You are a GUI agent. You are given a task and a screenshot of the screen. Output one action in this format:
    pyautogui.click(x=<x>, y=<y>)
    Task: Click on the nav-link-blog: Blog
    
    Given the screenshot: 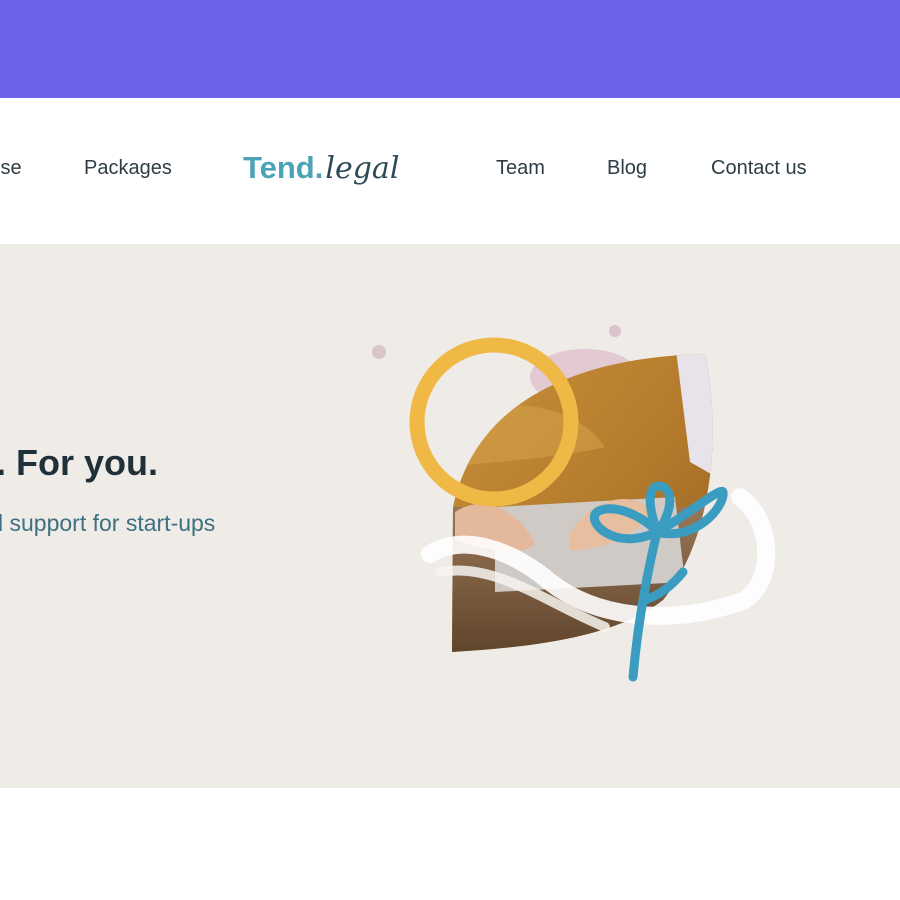 What is the action you would take?
    pyautogui.click(x=627, y=168)
    